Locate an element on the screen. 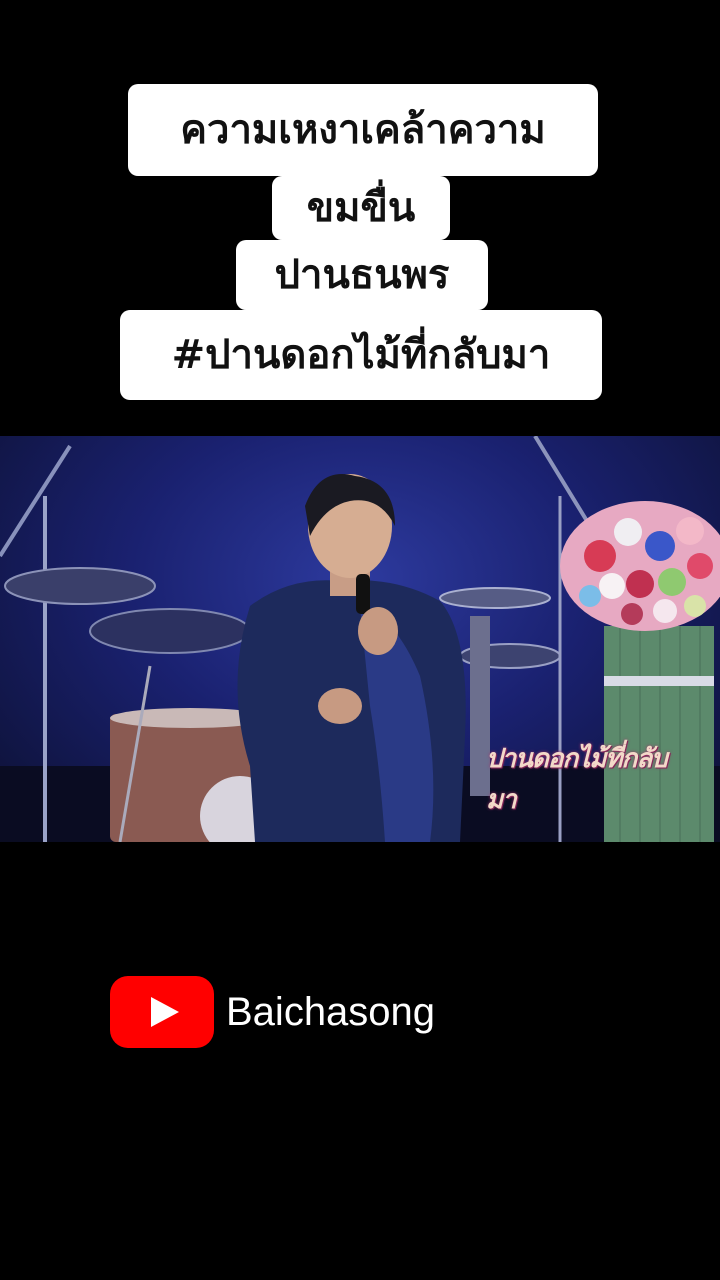 This screenshot has width=720, height=1280. caption-hashtag: #ปานดอกไม้ที่กลับมา is located at coordinates (361, 355).